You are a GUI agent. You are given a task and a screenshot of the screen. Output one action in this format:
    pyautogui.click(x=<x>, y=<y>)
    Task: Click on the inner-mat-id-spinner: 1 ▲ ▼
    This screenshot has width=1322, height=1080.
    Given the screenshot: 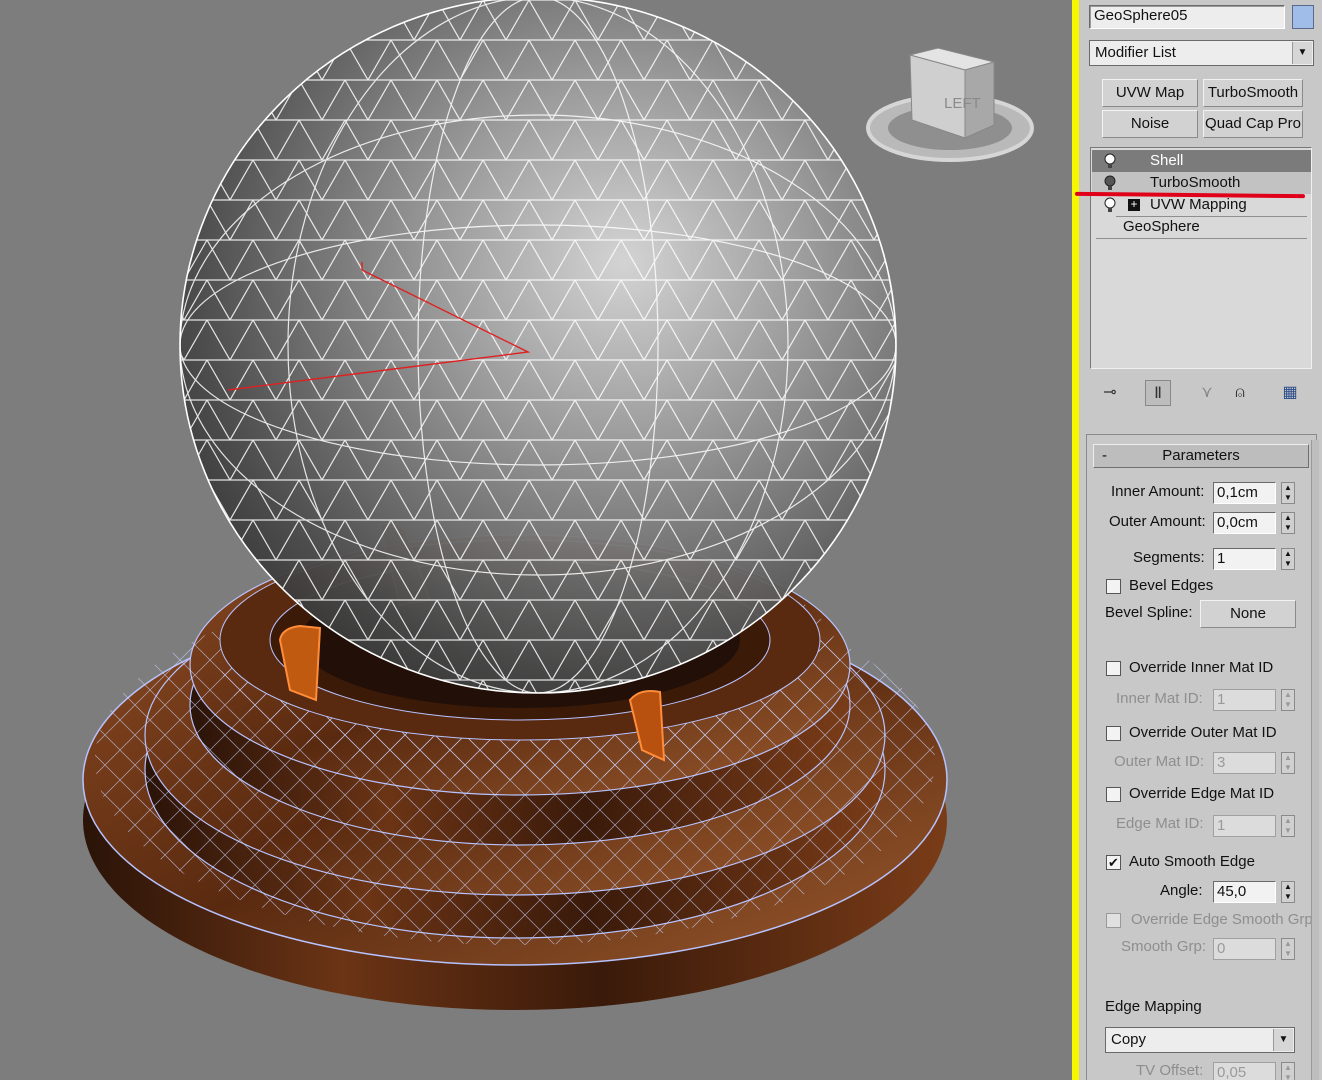 What is the action you would take?
    pyautogui.click(x=1256, y=700)
    